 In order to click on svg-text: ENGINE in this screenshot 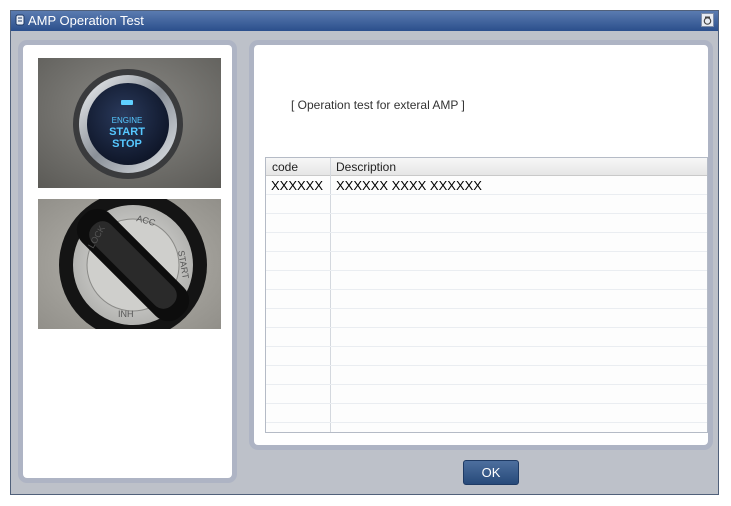, I will do `click(127, 120)`.